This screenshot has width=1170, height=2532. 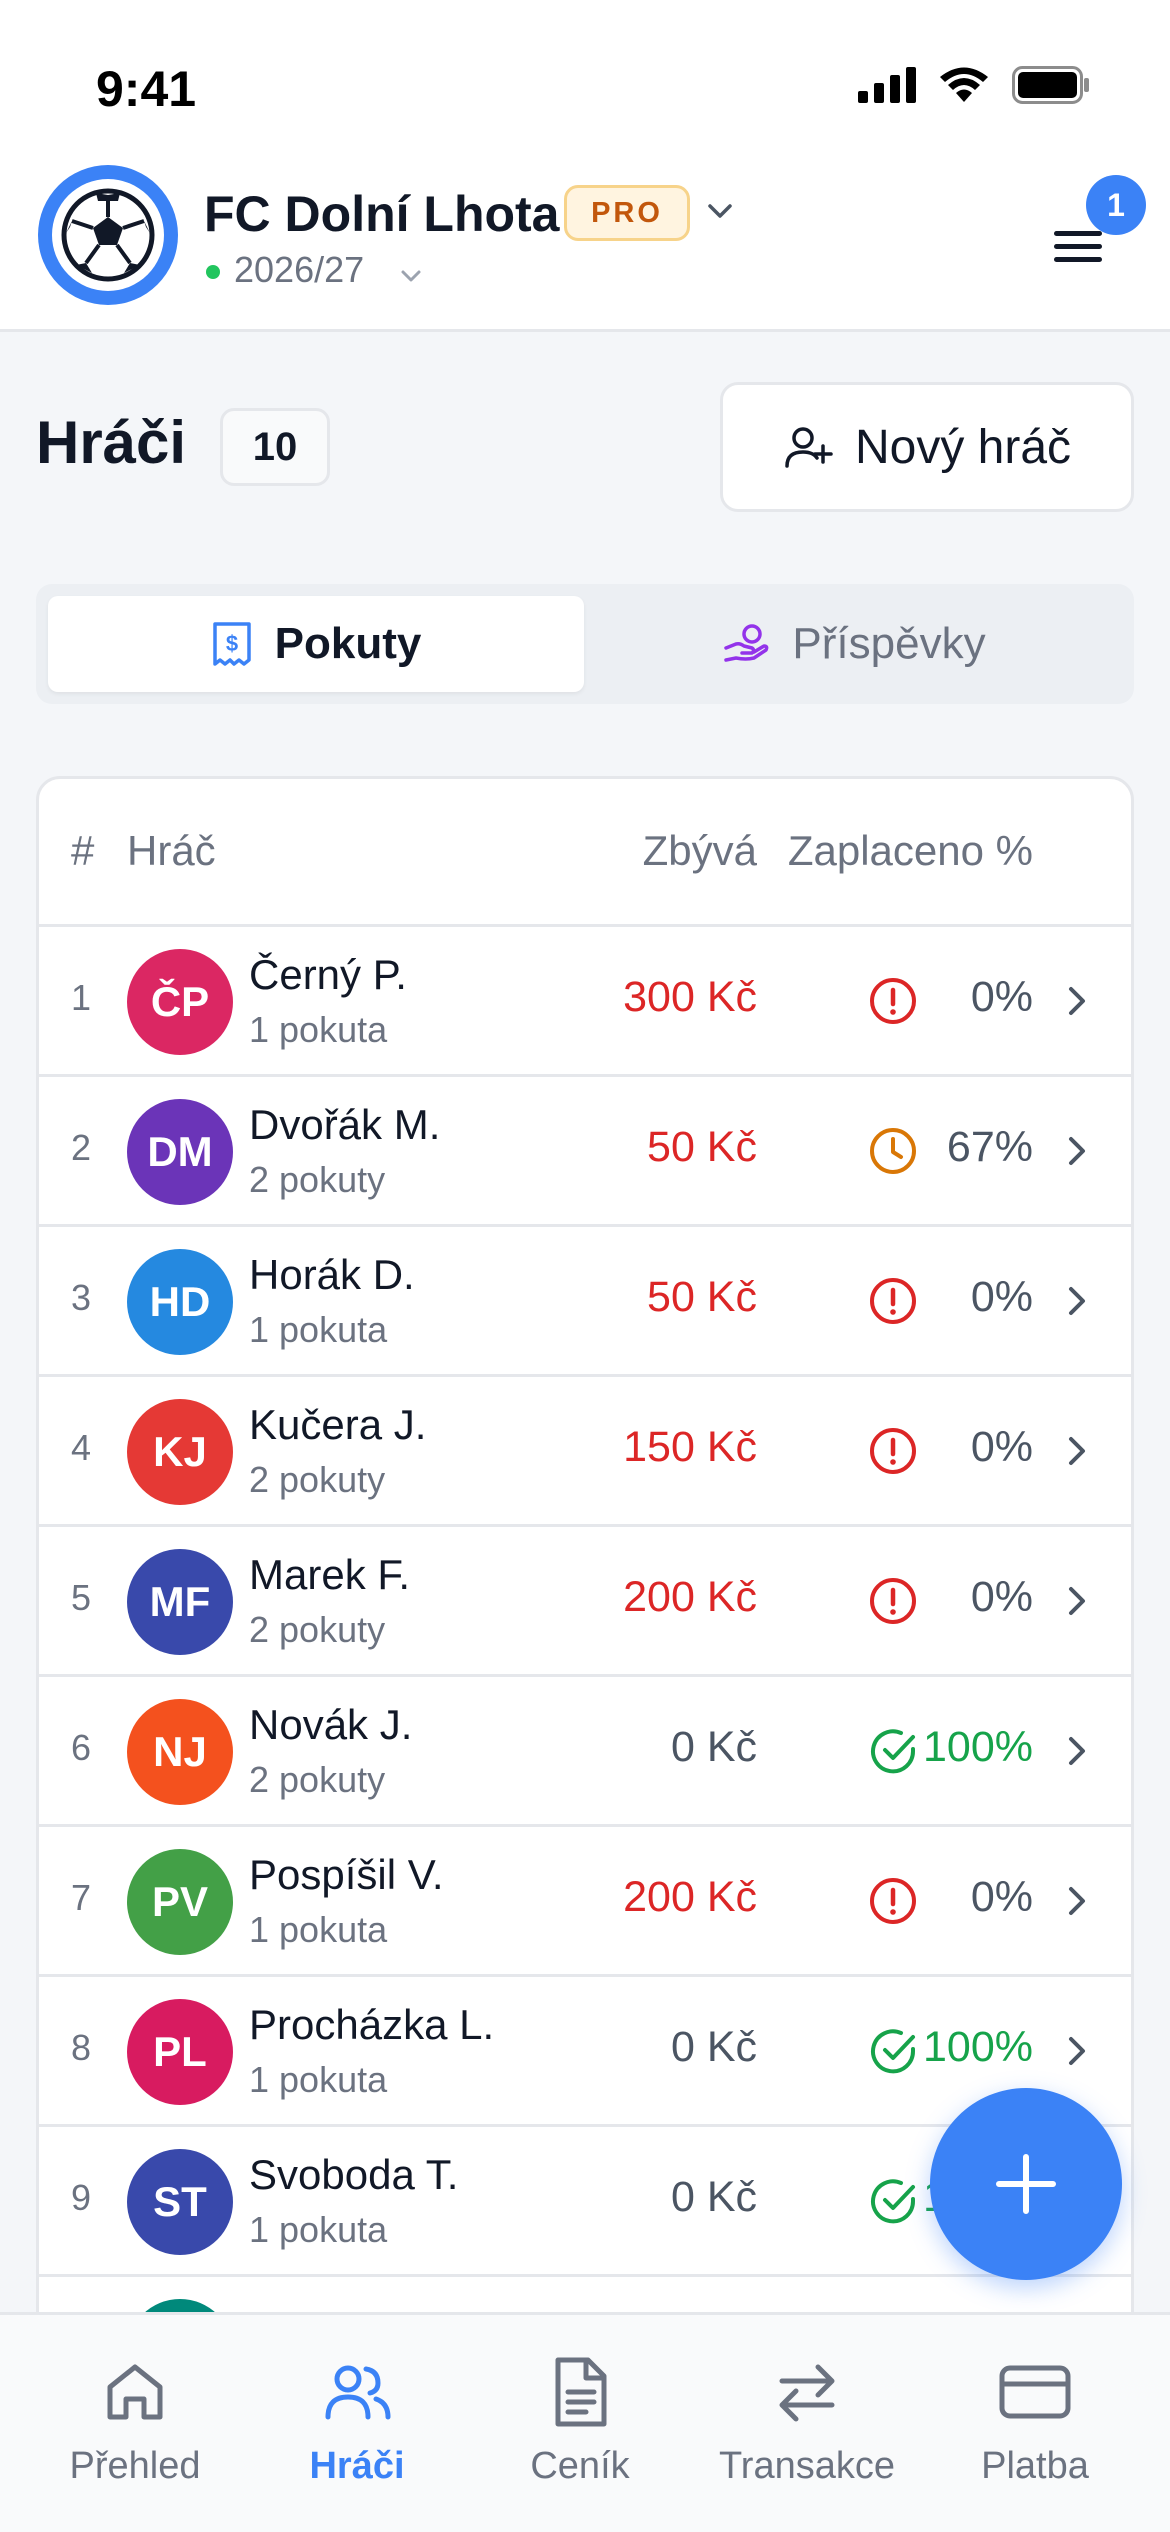 What do you see at coordinates (81, 1147) in the screenshot?
I see `row-number: 2` at bounding box center [81, 1147].